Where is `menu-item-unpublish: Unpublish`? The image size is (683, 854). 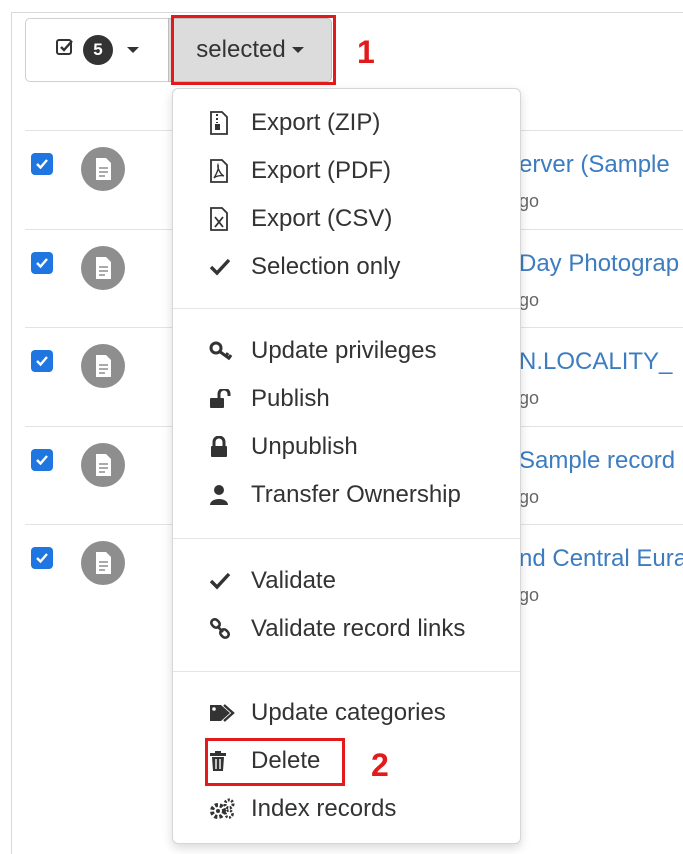 menu-item-unpublish: Unpublish is located at coordinates (283, 447).